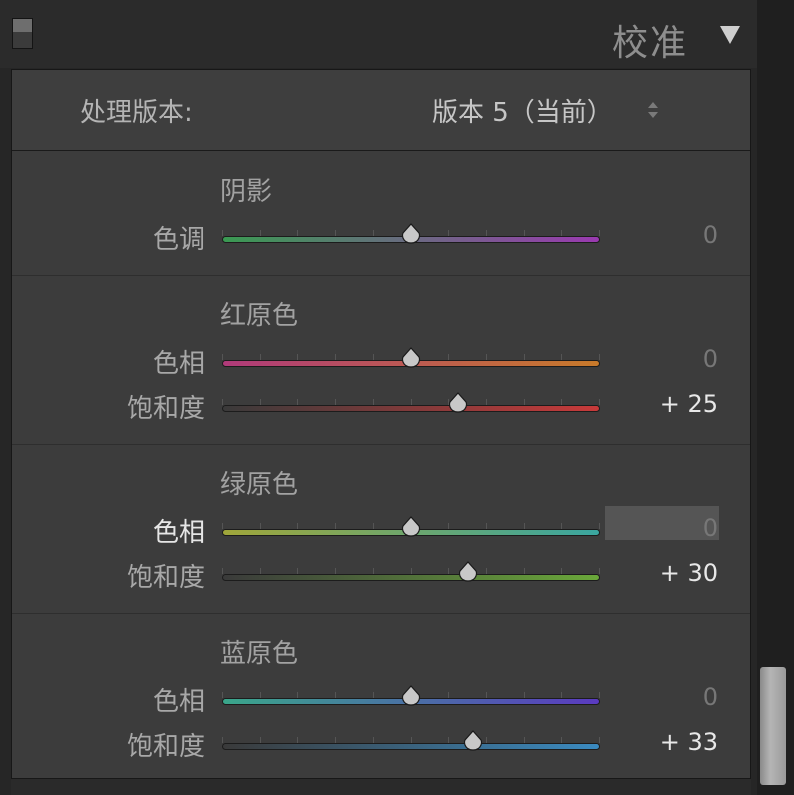 The height and width of the screenshot is (795, 794). I want to click on slider-row: 饱和度 + 33, so click(381, 744).